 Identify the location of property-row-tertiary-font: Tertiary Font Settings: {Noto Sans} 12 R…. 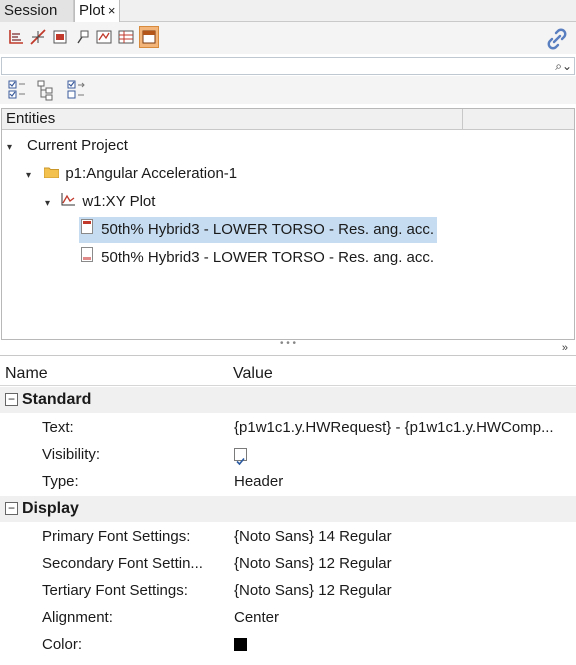
(288, 590).